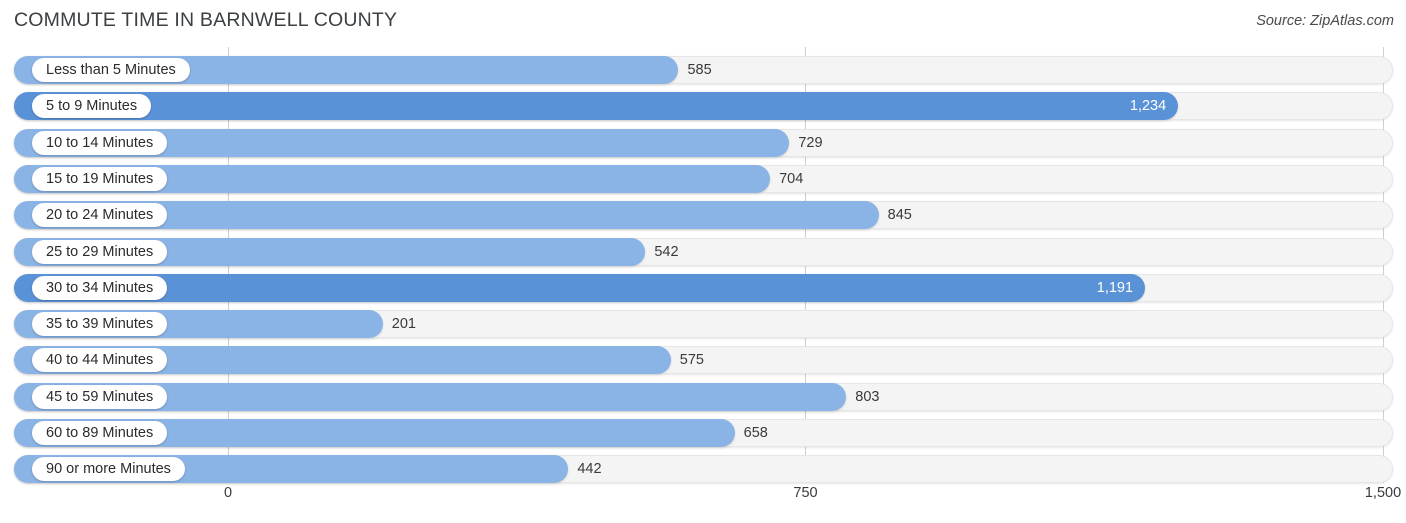 This screenshot has height=523, width=1406. I want to click on bar-row: 90 or more Minutes 442, so click(703, 469).